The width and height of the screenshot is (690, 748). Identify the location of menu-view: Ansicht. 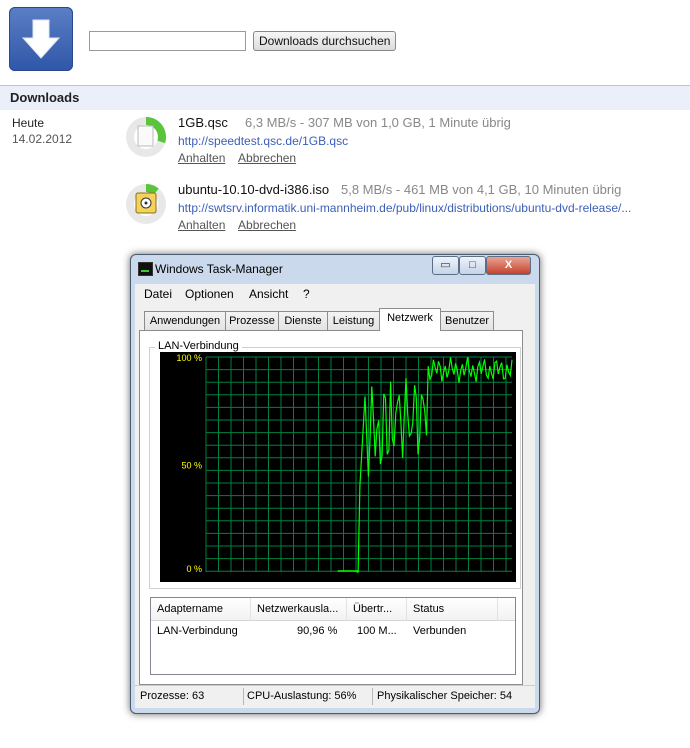
(268, 294).